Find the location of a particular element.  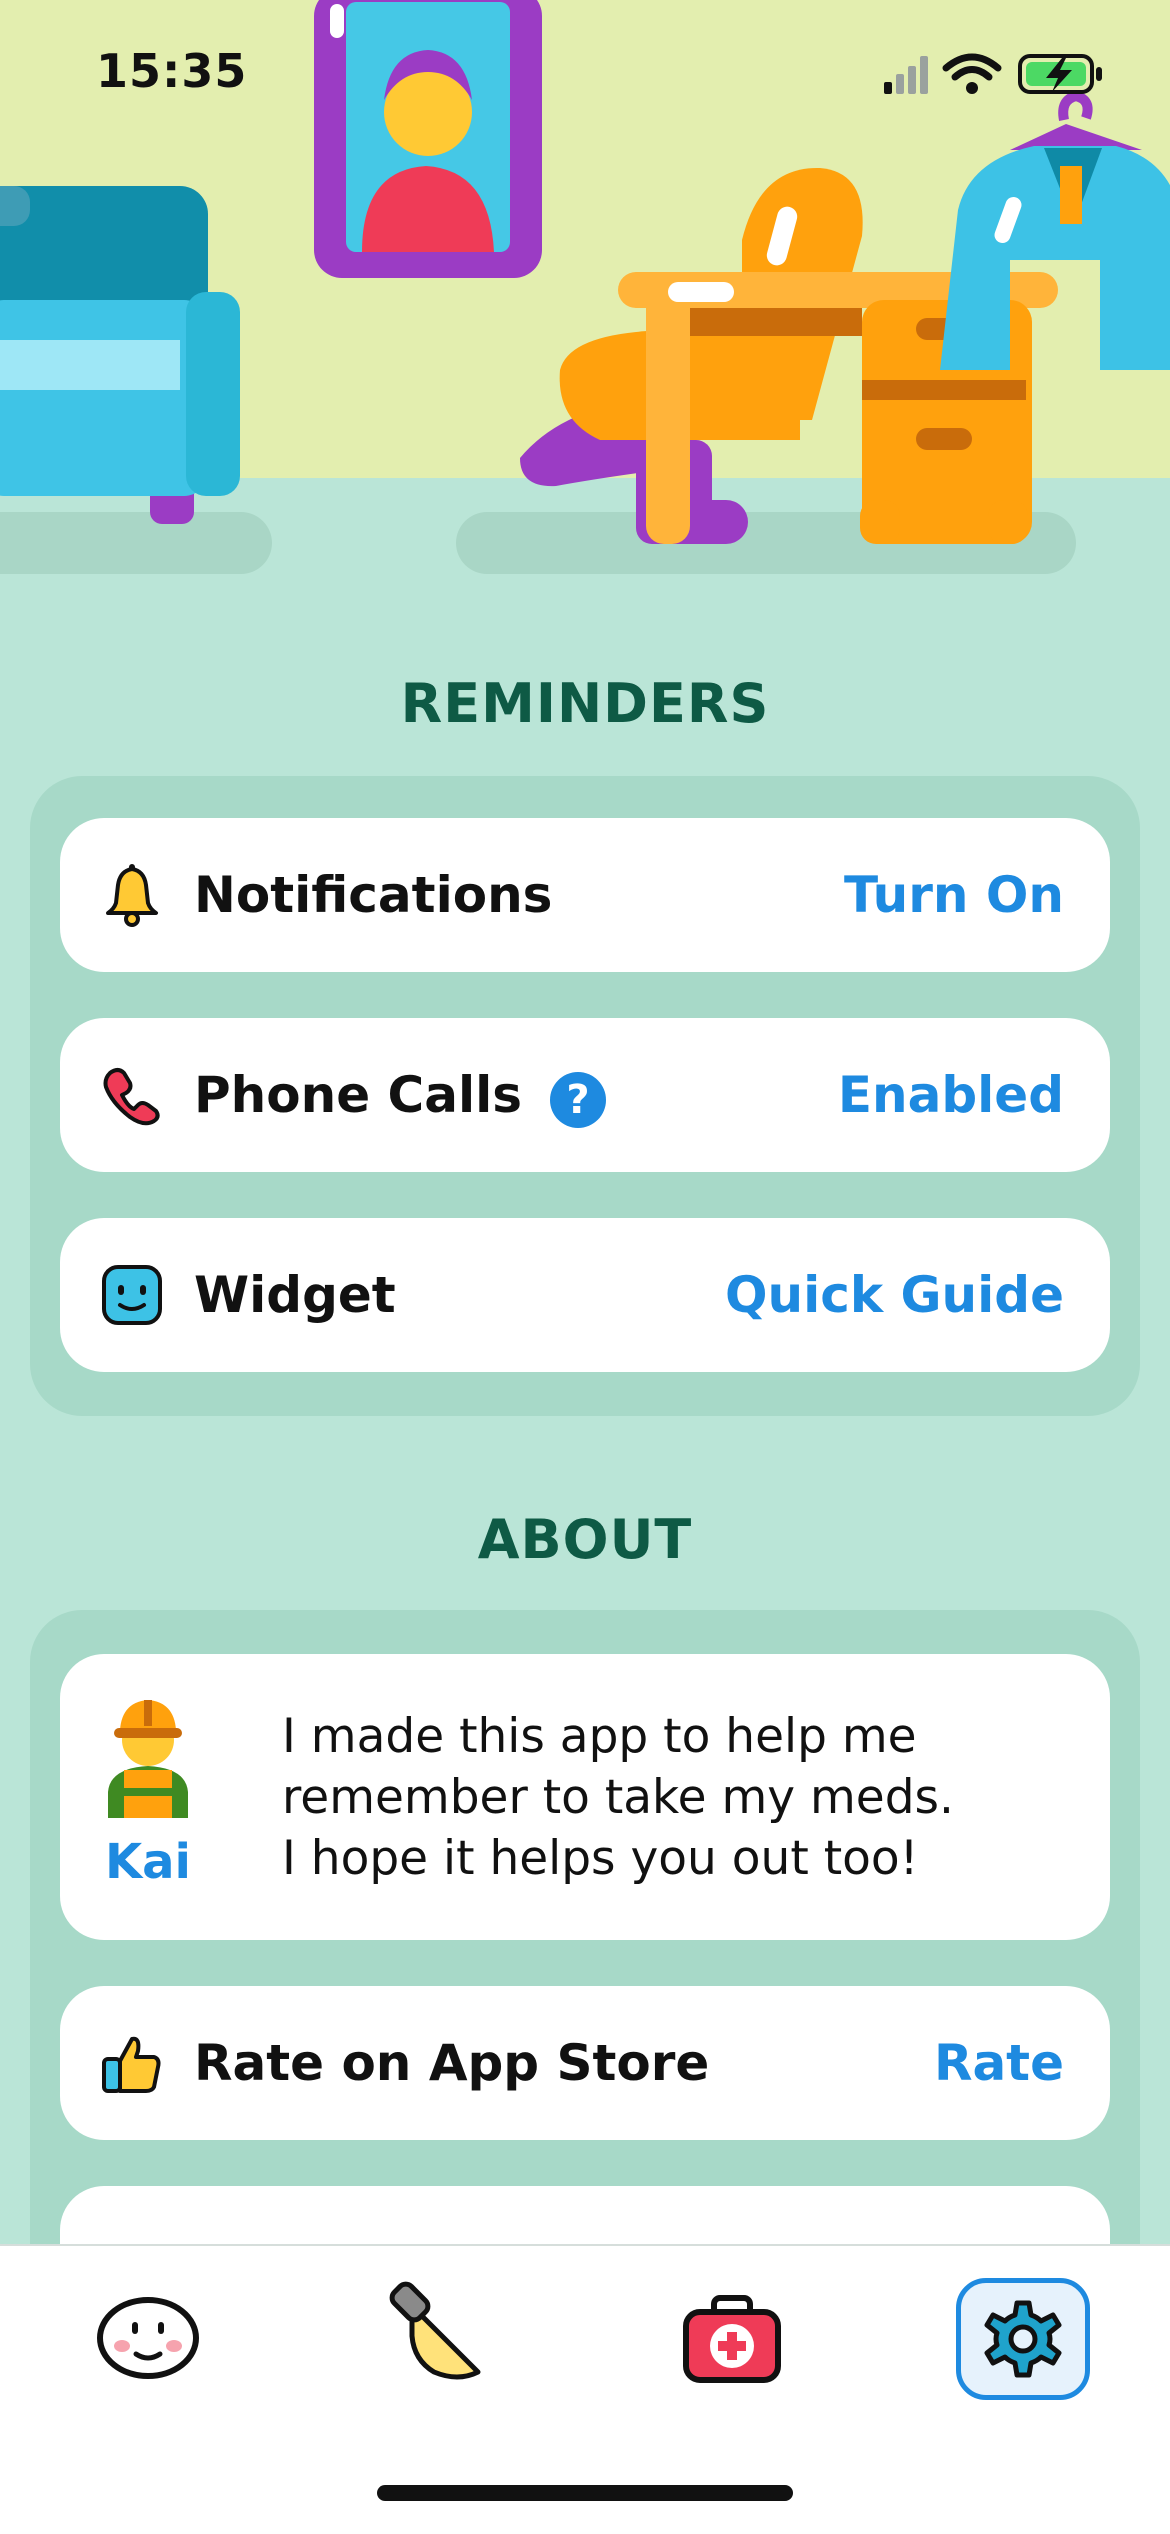

author-name: Kai is located at coordinates (148, 1862).